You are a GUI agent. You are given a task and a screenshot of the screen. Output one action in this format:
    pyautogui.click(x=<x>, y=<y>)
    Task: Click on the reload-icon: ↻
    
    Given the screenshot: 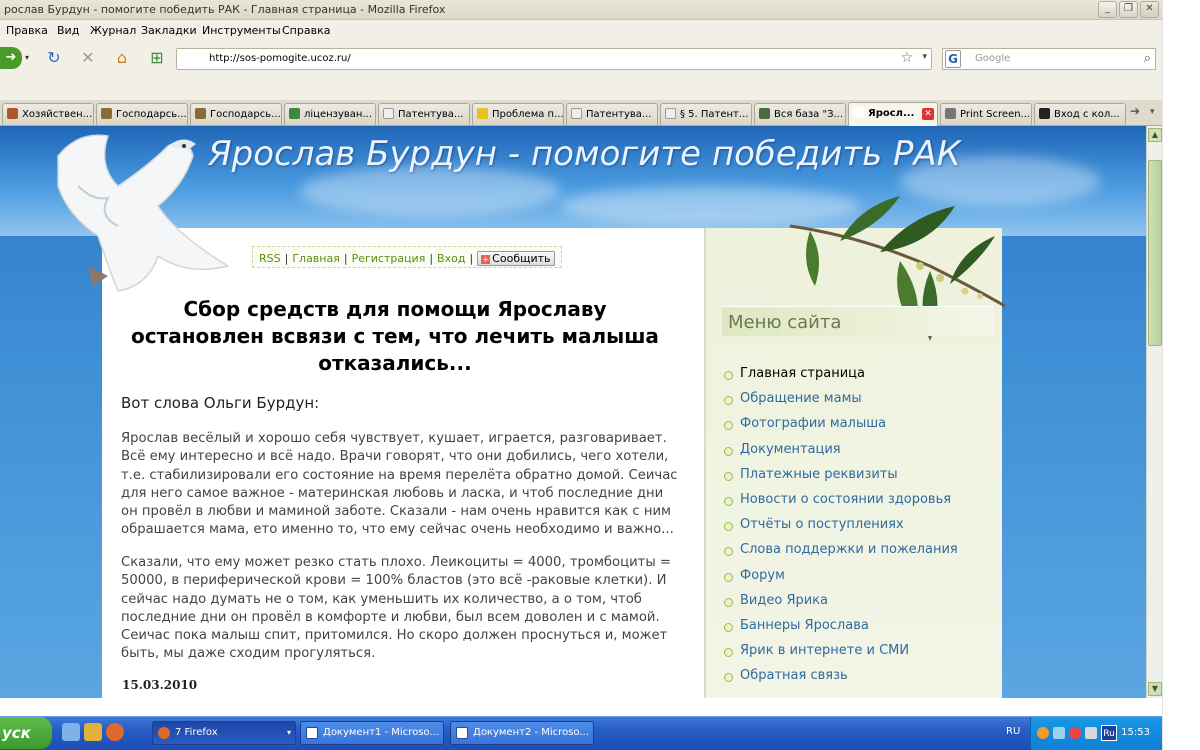 What is the action you would take?
    pyautogui.click(x=54, y=58)
    